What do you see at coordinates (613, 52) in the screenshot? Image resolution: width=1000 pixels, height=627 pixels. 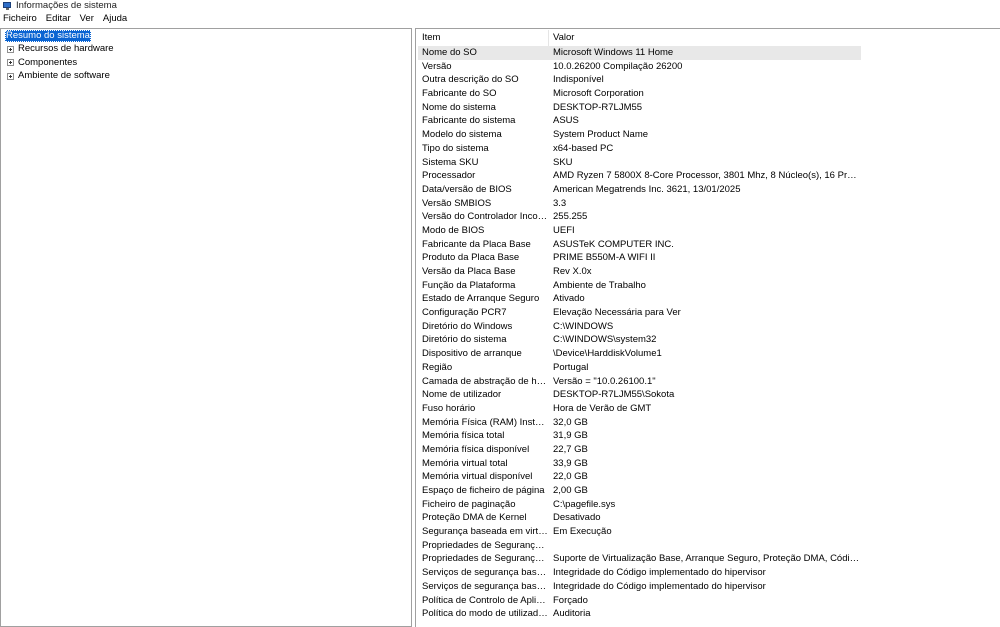 I see `row-value-cell: Microsoft Windows 11 Home` at bounding box center [613, 52].